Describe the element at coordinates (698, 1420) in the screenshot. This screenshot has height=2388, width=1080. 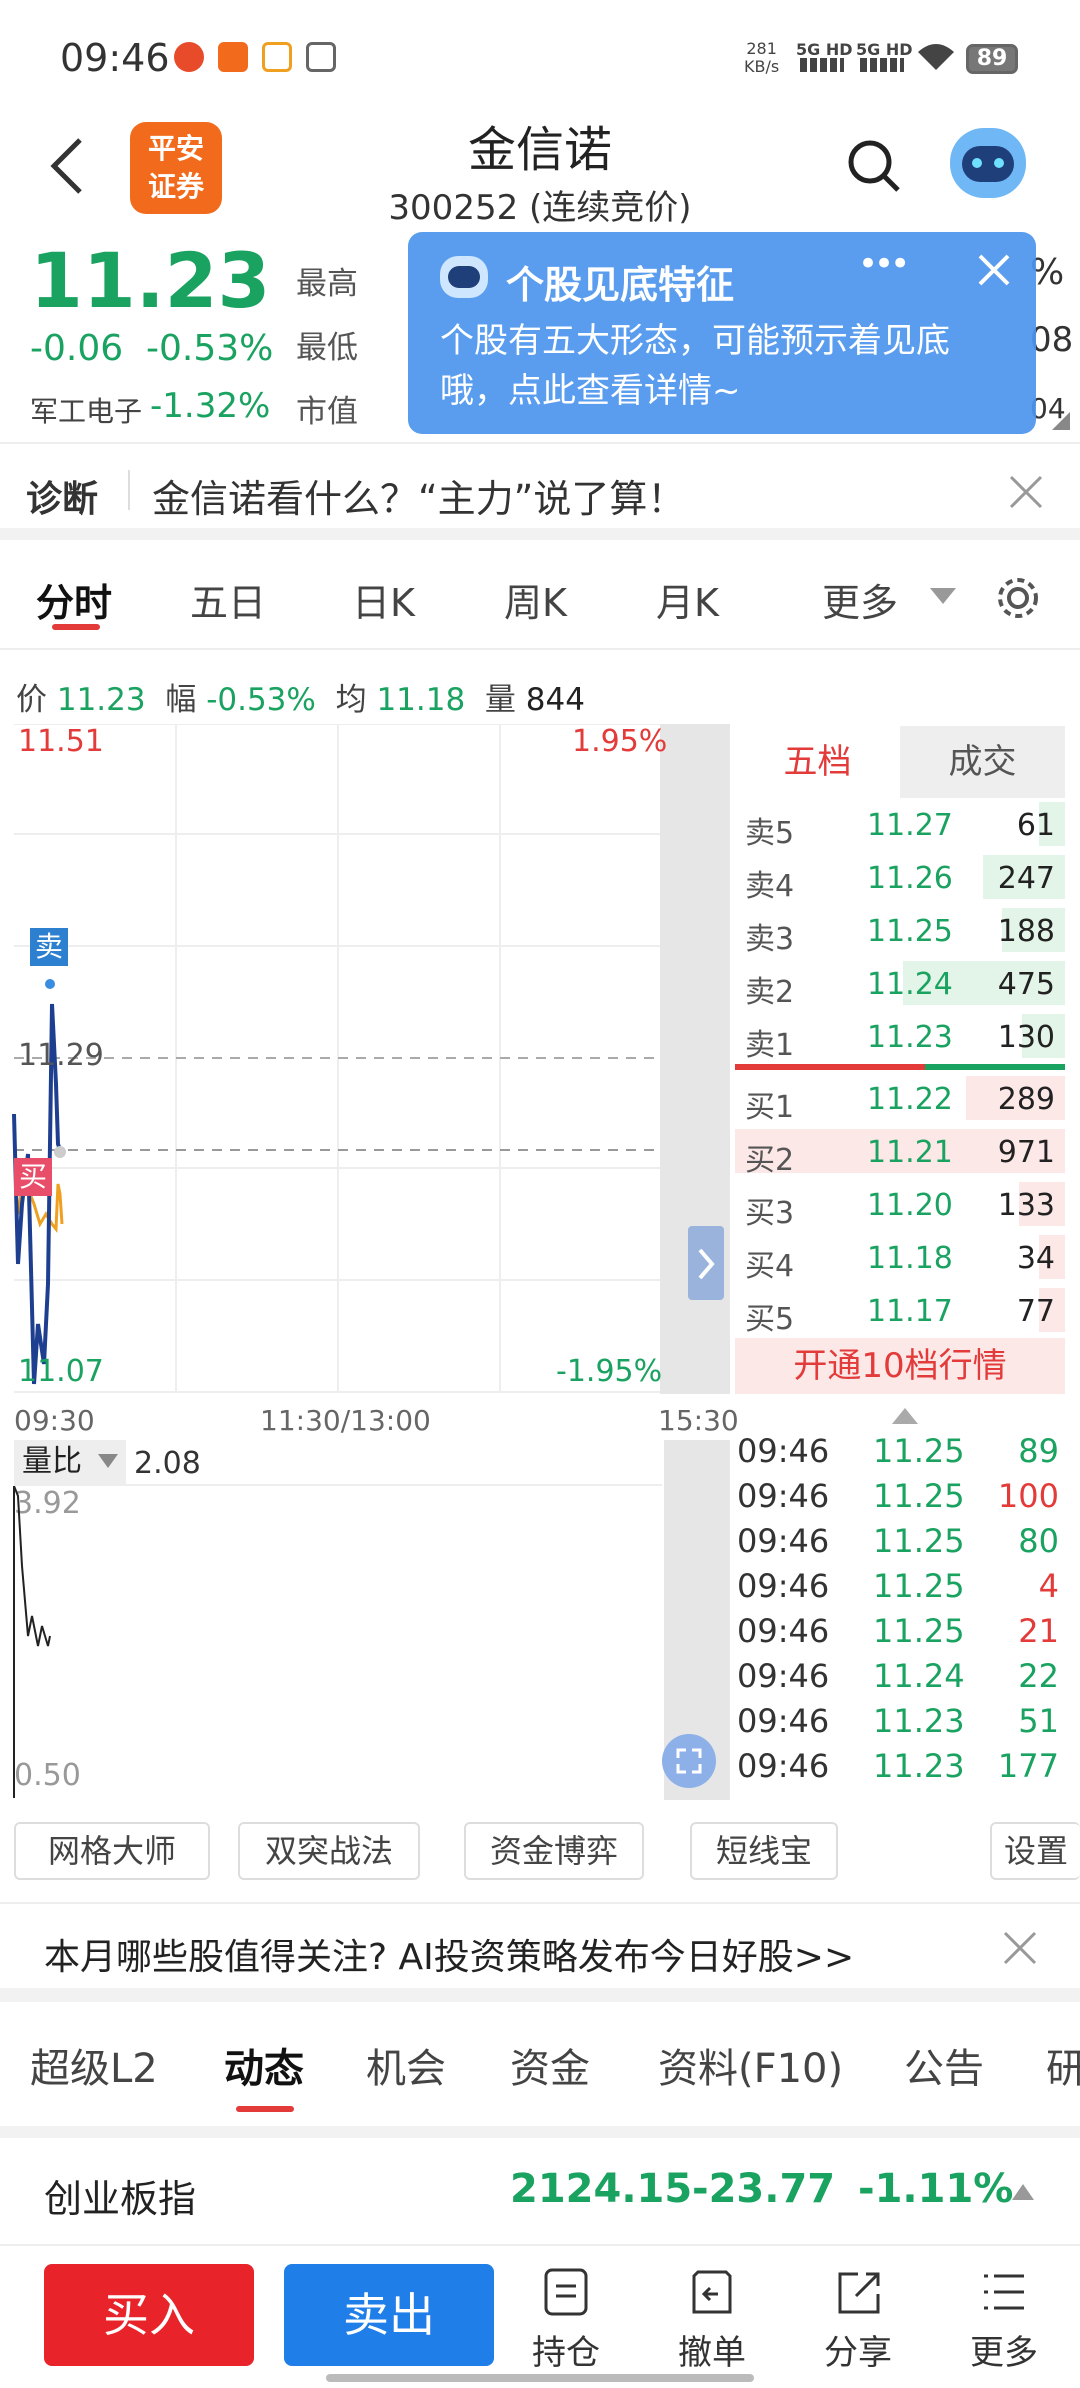
I see `chart-x-end: 15:30` at that location.